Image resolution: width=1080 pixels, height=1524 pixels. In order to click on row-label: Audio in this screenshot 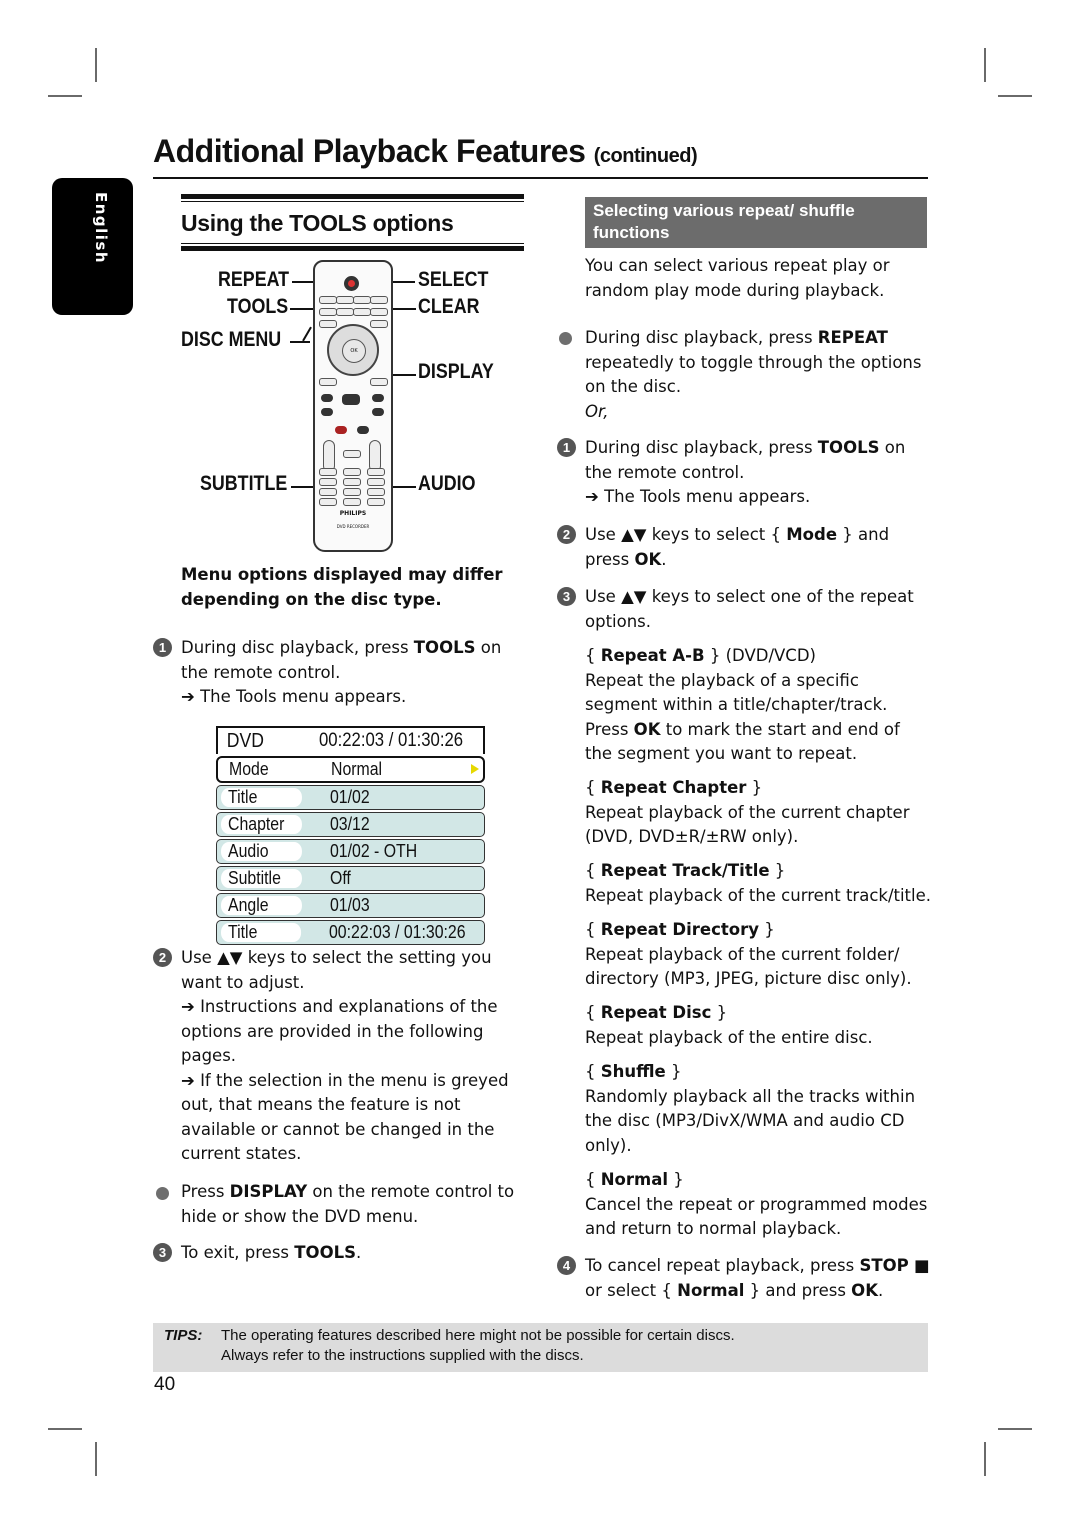, I will do `click(261, 851)`.